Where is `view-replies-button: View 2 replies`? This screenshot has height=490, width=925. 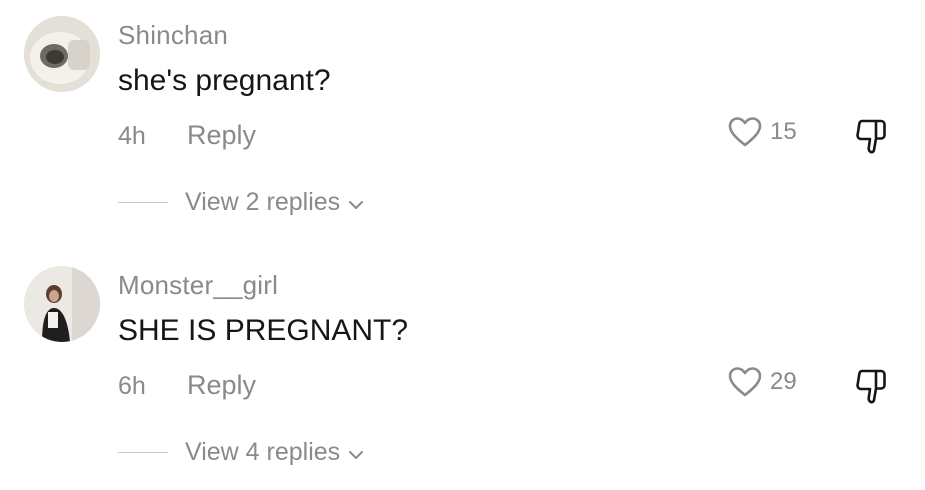
view-replies-button: View 2 replies is located at coordinates (241, 202).